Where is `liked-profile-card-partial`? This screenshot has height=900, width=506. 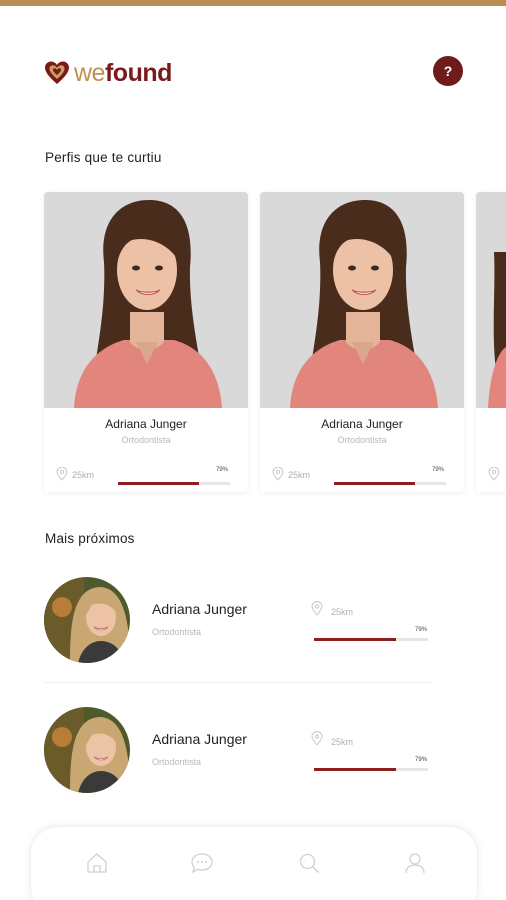
liked-profile-card-partial is located at coordinates (491, 342).